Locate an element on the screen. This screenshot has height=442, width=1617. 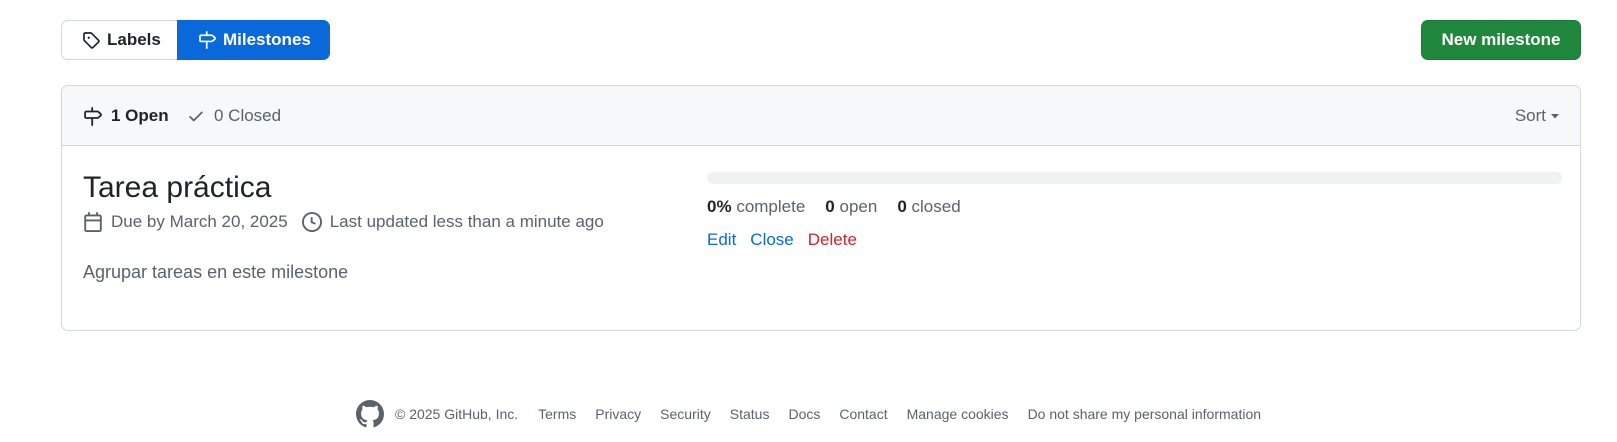
caret-down-icon is located at coordinates (1555, 116).